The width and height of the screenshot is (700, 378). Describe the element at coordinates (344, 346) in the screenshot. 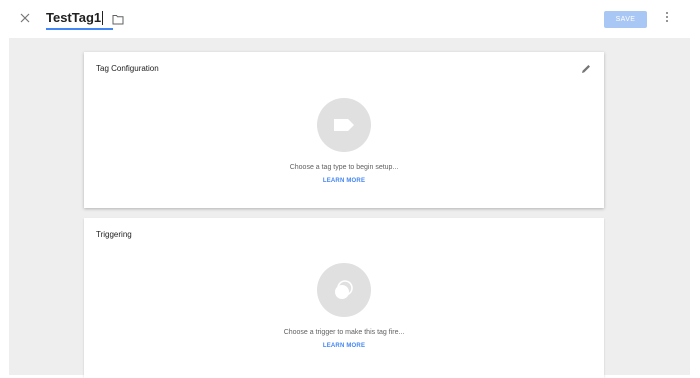

I see `triggering-learn-more-link: LEARN MORE` at that location.